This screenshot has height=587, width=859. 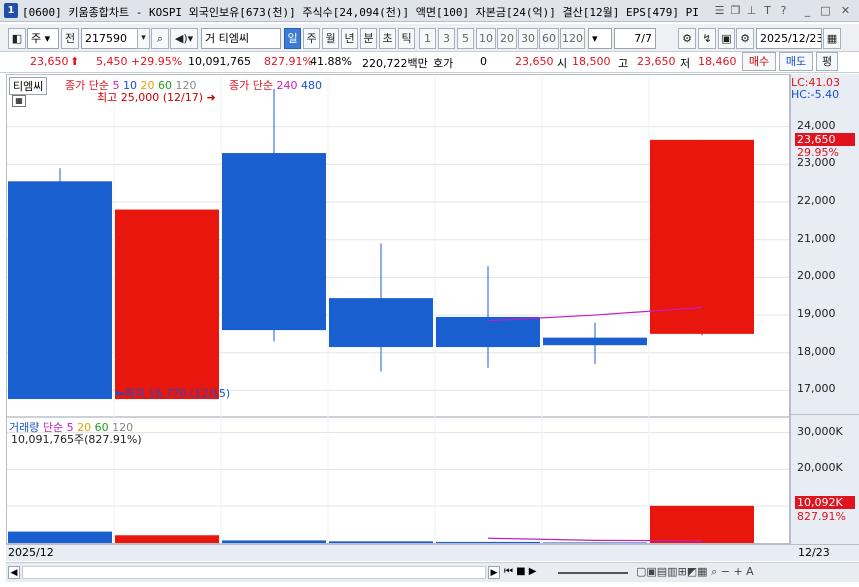 I want to click on interval-30: 30, so click(x=528, y=38).